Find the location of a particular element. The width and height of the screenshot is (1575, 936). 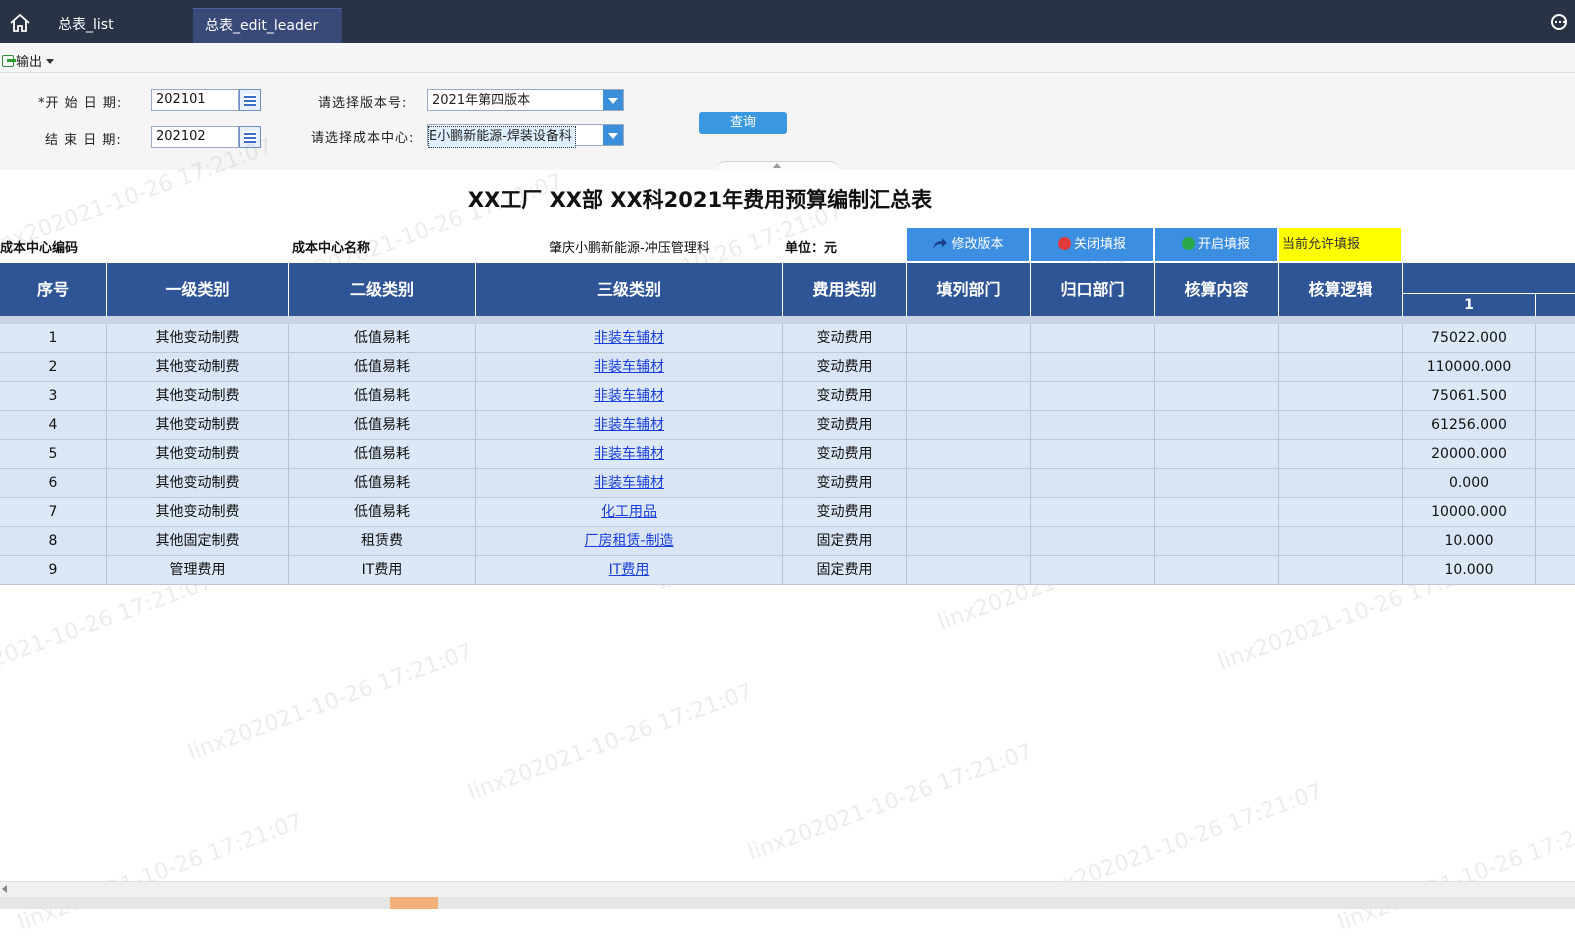

start-date-input: 202101 is located at coordinates (195, 100).